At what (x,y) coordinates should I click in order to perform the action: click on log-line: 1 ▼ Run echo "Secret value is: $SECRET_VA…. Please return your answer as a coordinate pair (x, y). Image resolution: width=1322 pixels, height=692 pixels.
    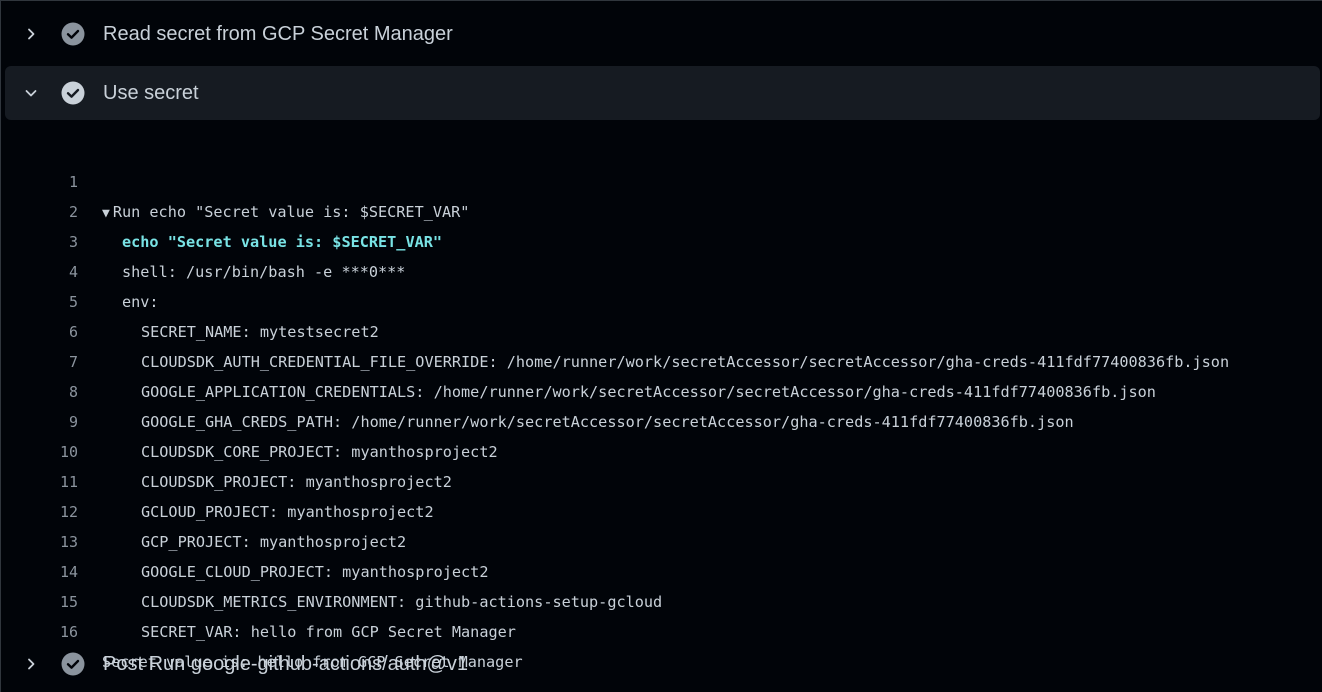
    Looking at the image, I should click on (661, 179).